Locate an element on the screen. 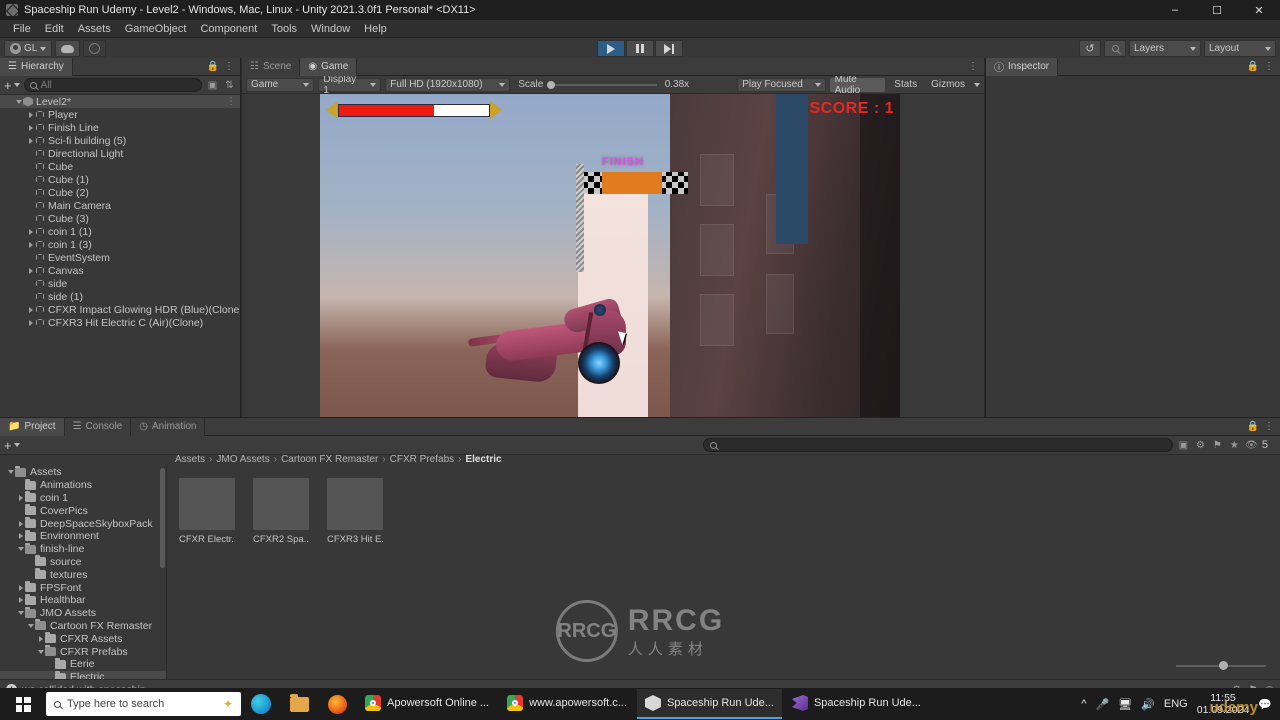  minimize-button: – is located at coordinates (1175, 10).